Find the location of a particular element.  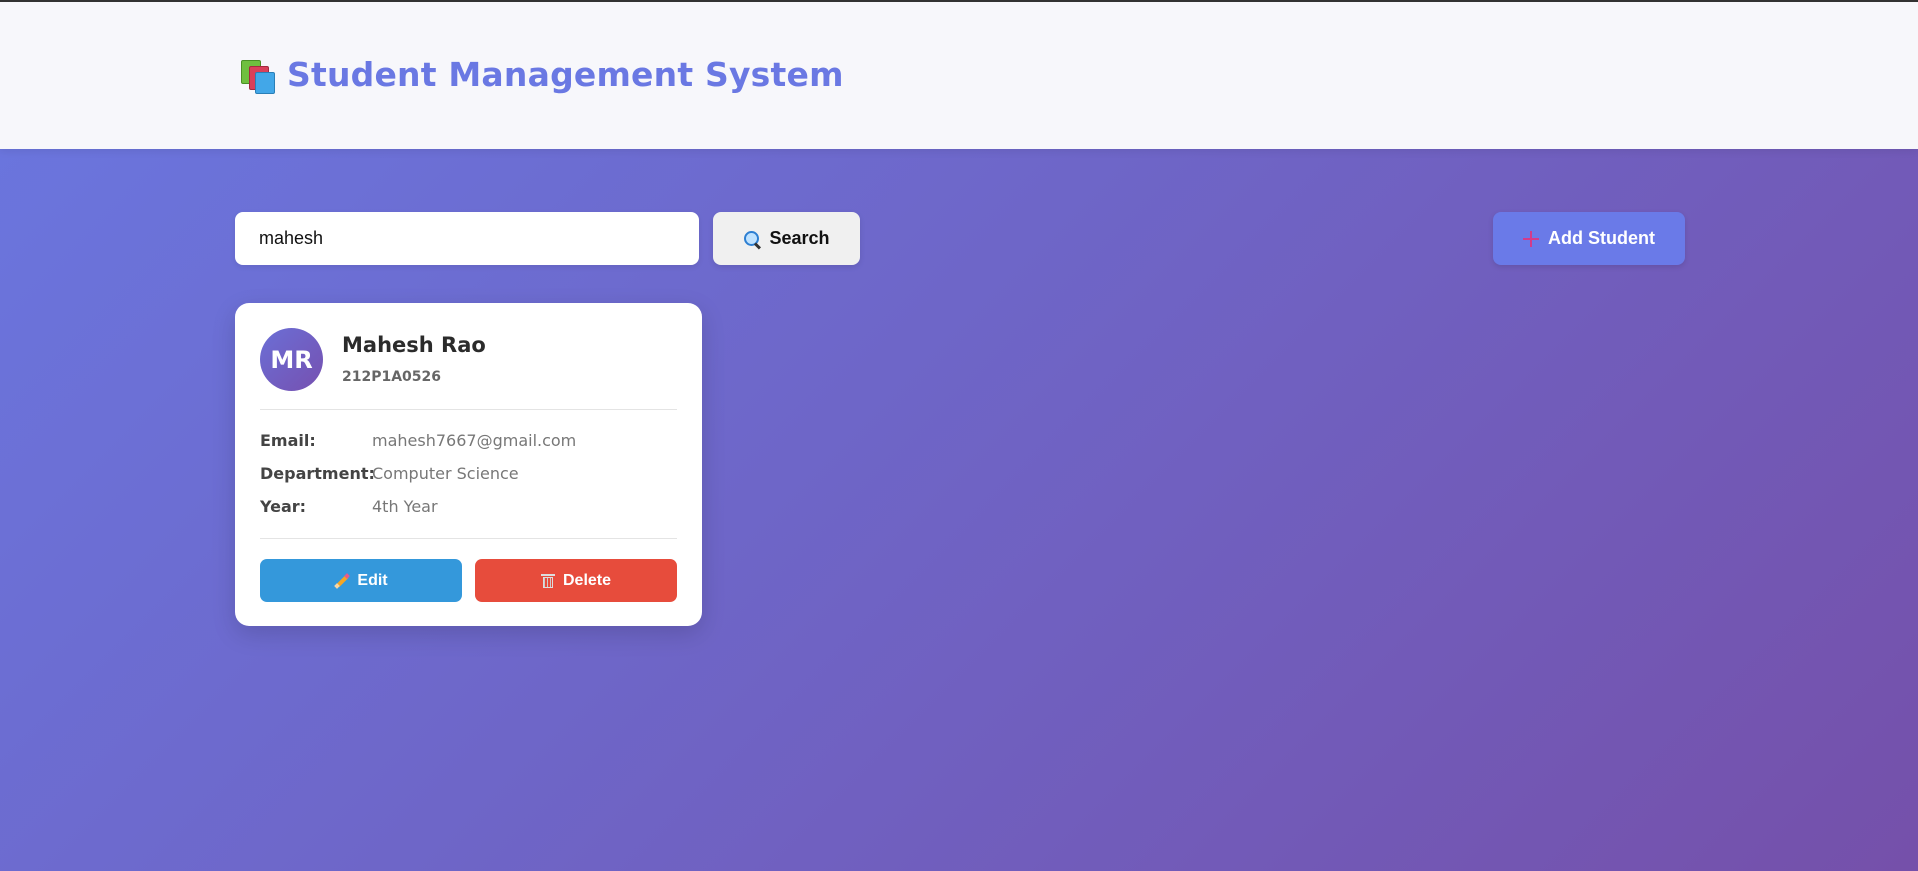

app-title: Student Management System is located at coordinates (565, 74).